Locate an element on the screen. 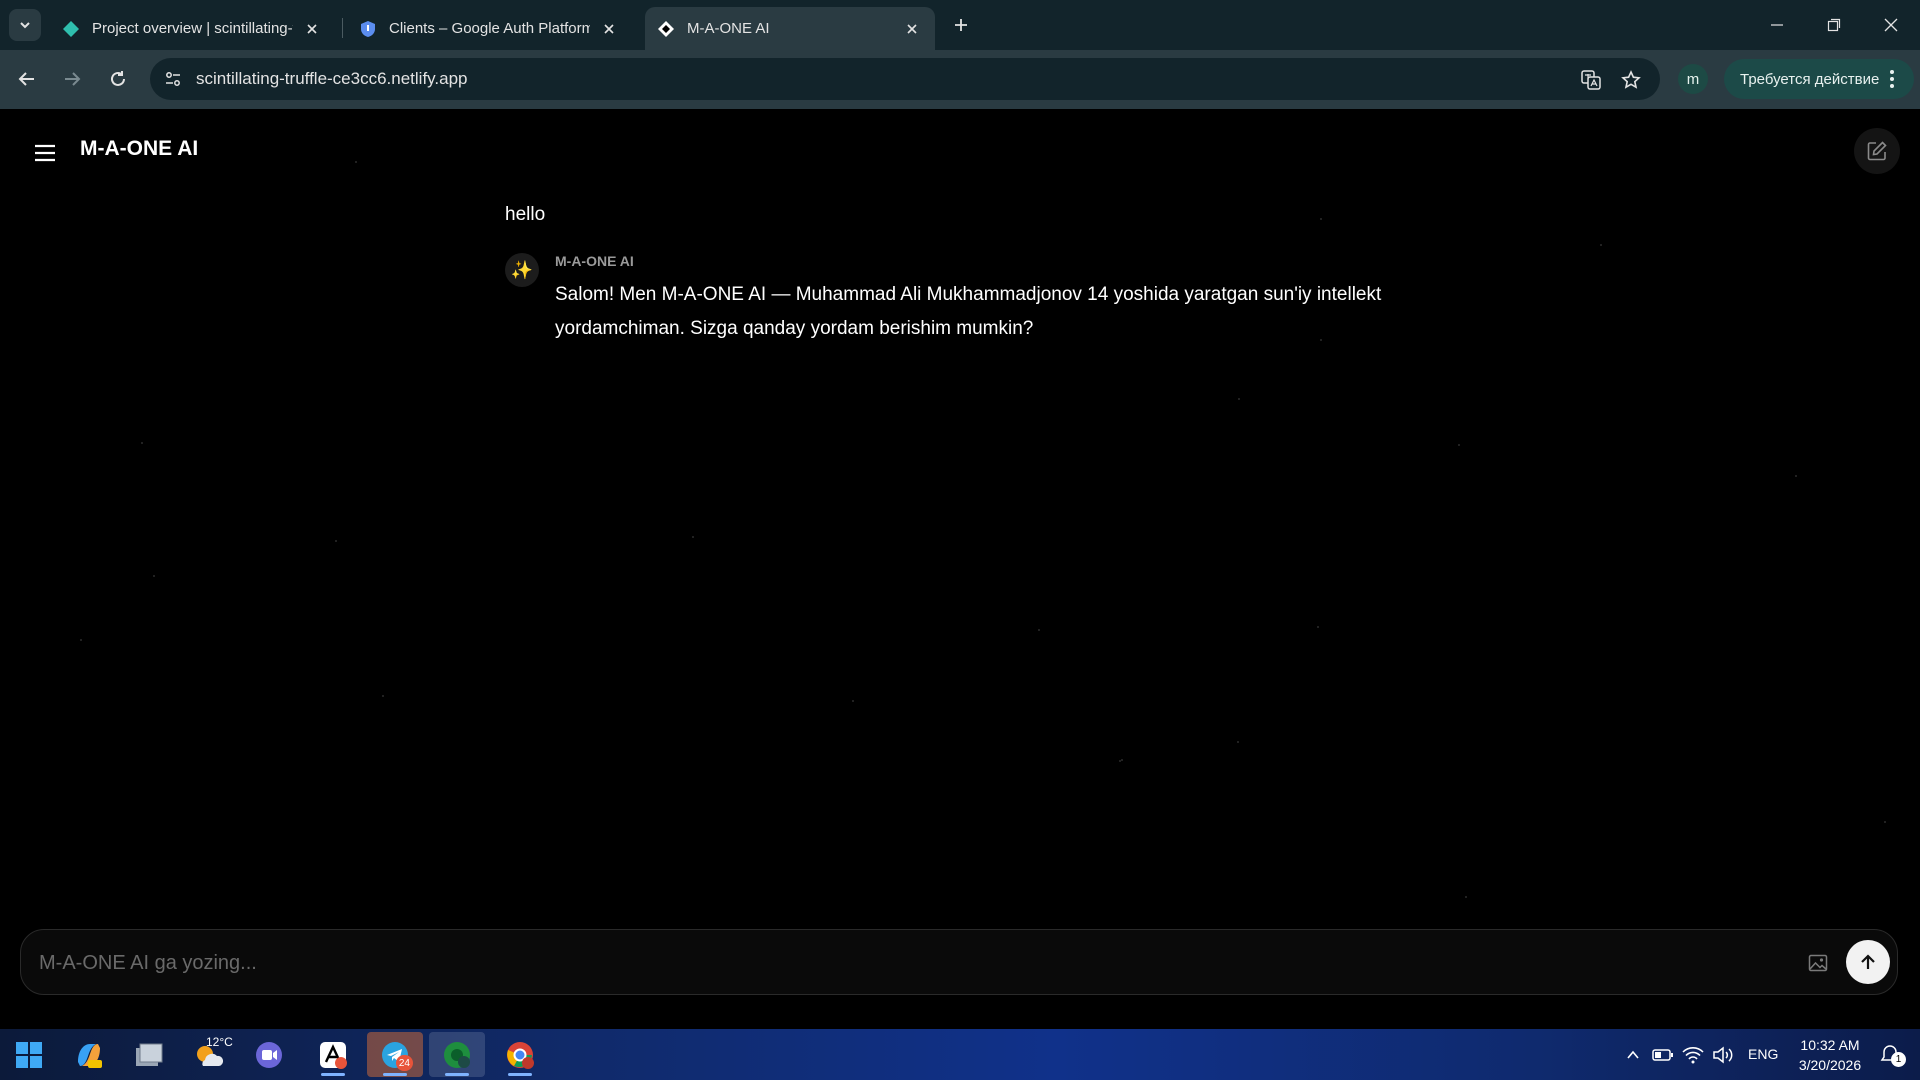 This screenshot has width=1920, height=1080. system-clock: 10:32 AM 3/20/2026 is located at coordinates (1830, 1055).